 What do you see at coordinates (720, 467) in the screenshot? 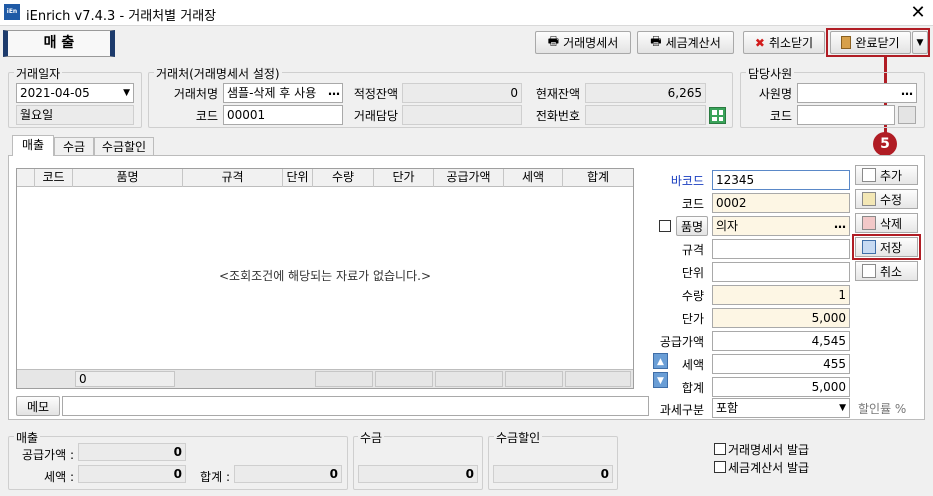
I see `issue-tax-invoice-checkbox` at bounding box center [720, 467].